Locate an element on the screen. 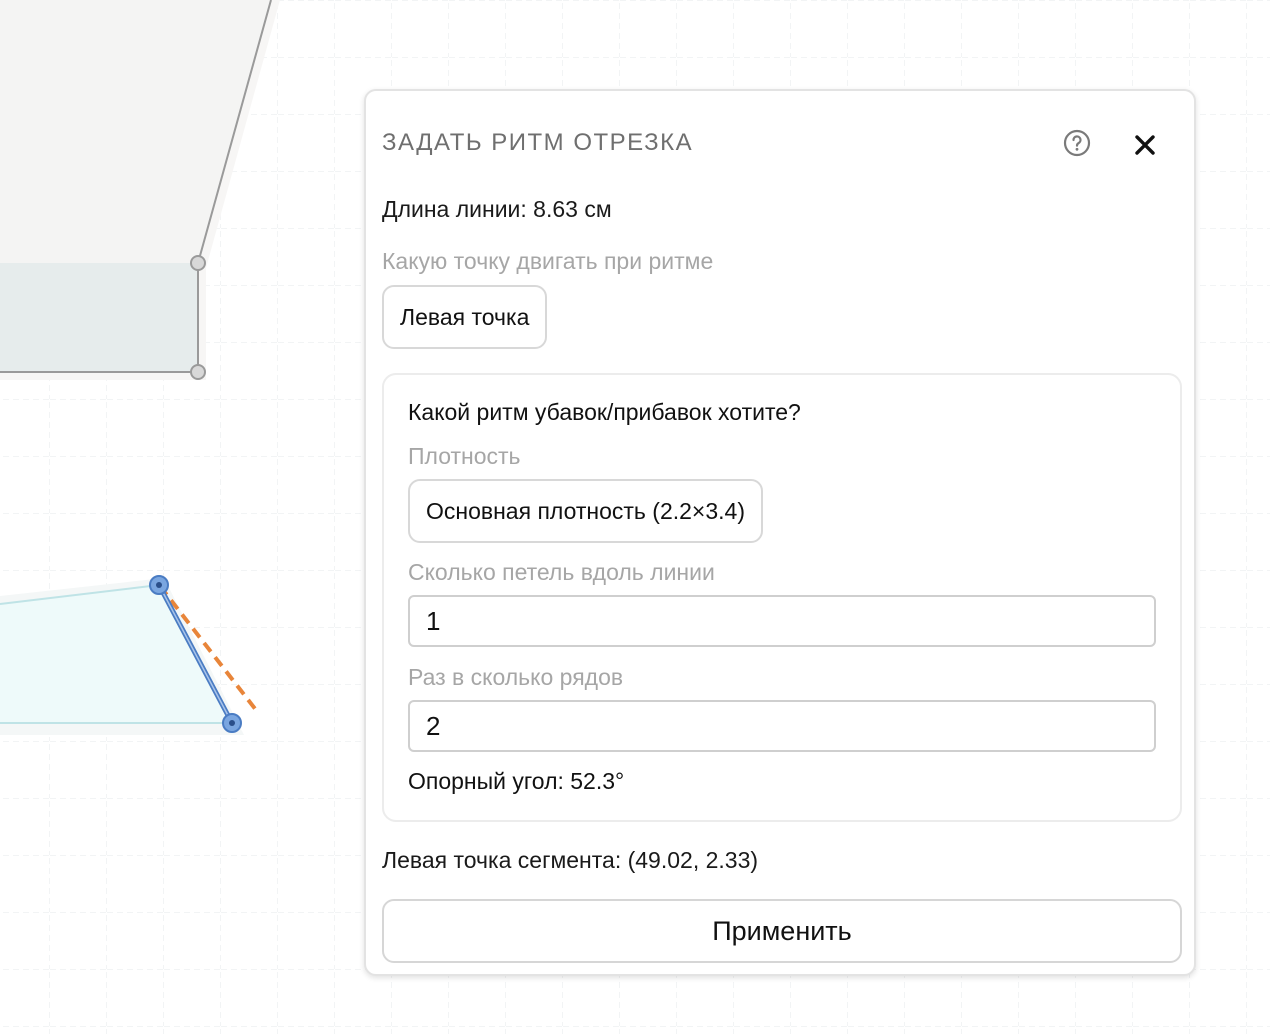 This screenshot has width=1270, height=1034. density-label: Плотность is located at coordinates (464, 456).